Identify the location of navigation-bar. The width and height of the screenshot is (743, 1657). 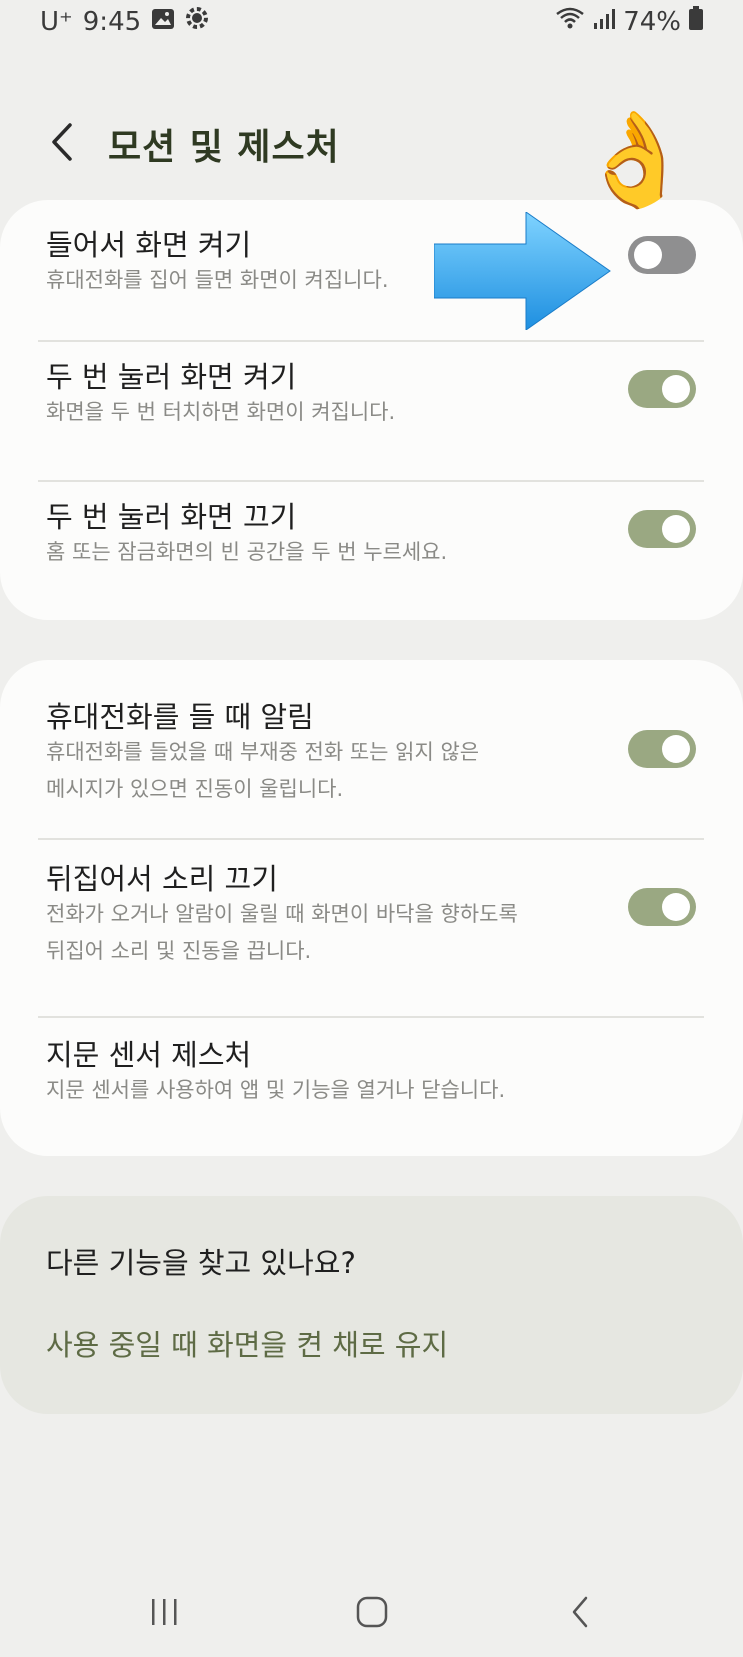
(371, 1610).